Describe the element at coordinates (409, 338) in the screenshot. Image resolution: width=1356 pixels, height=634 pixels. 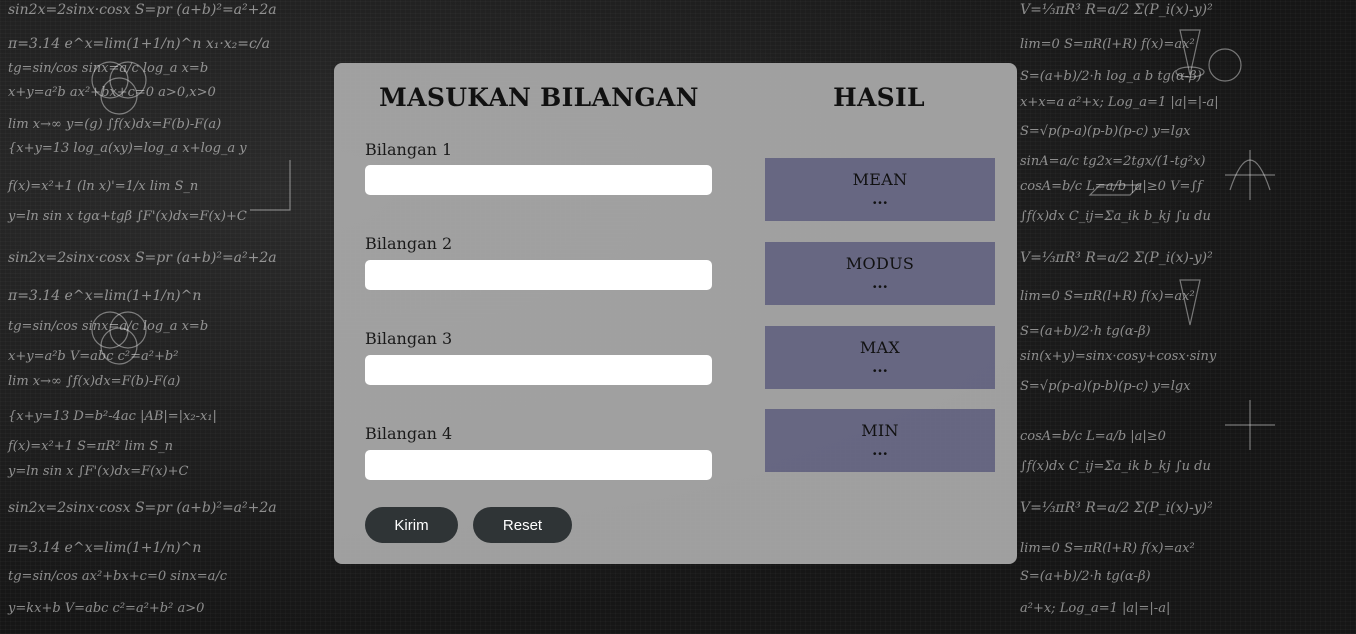
I see `bilangan-3-label: Bilangan 3` at that location.